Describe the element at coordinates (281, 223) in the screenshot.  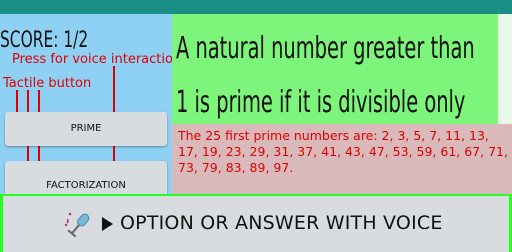
I see `voice-answer-label: OPTION OR ANSWER WITH VOICE` at that location.